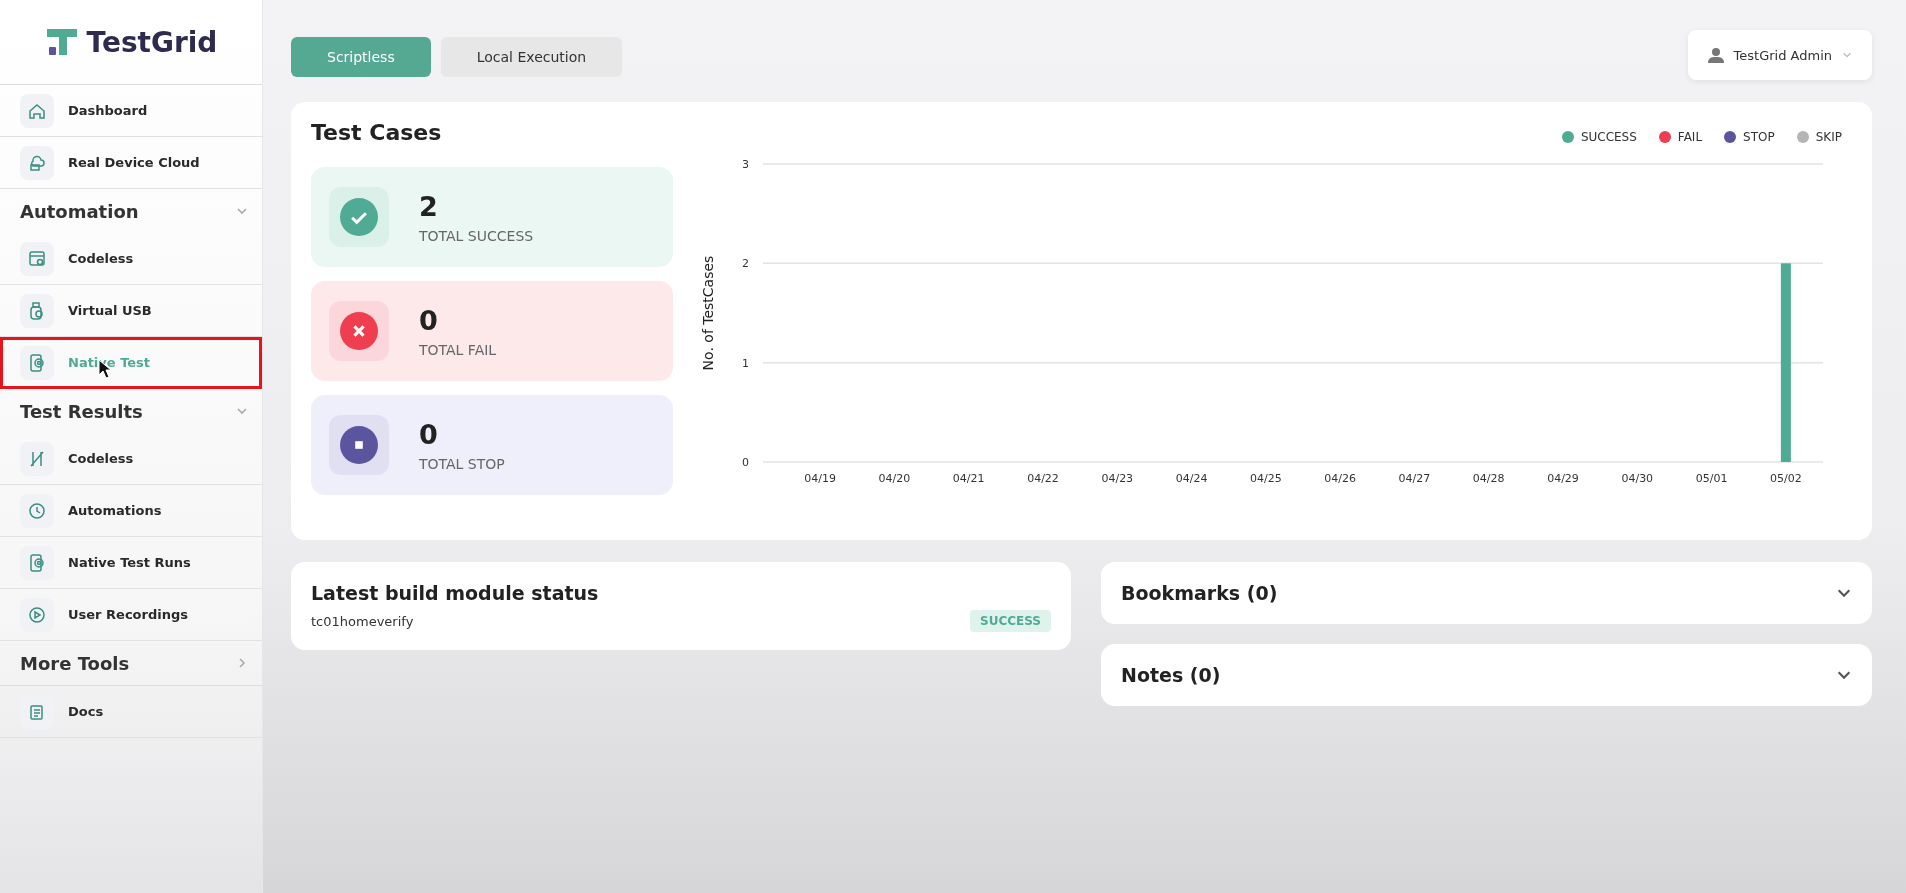 The width and height of the screenshot is (1906, 893). Describe the element at coordinates (131, 111) in the screenshot. I see `sidebar-item: Dashboard` at that location.